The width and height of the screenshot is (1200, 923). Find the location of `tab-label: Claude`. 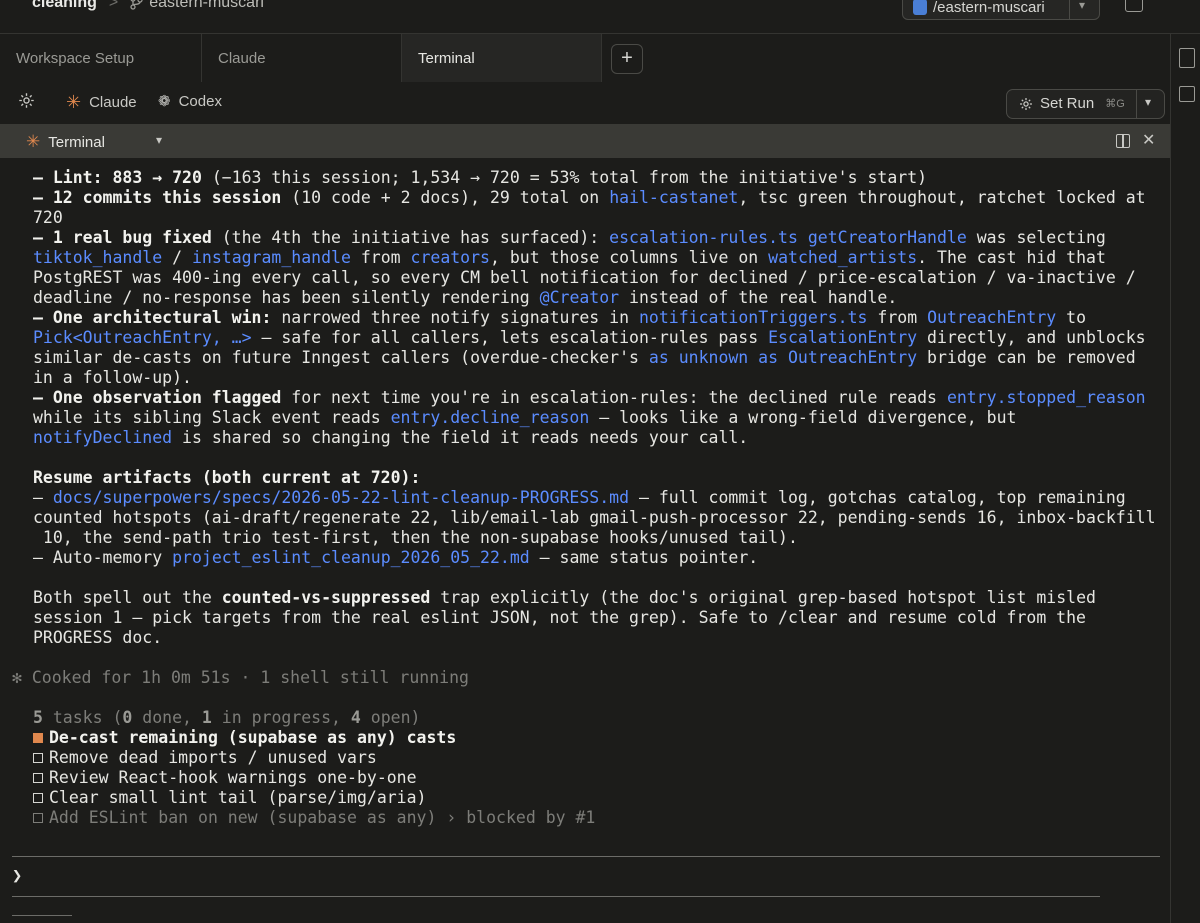

tab-label: Claude is located at coordinates (242, 58).